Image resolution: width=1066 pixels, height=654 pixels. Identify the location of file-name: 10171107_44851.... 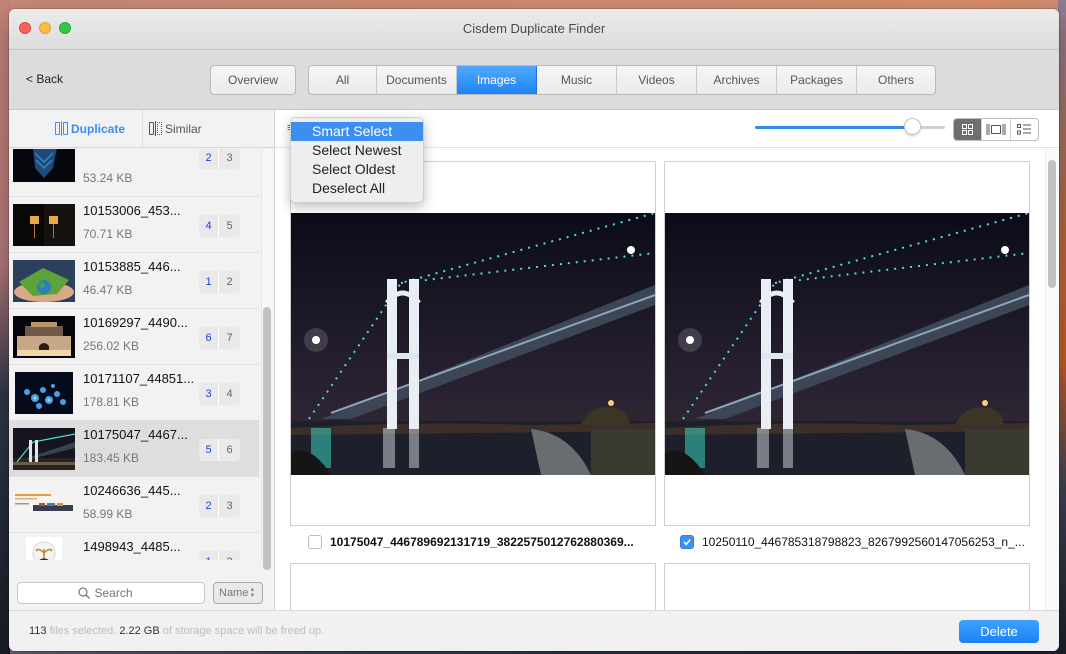
(139, 378).